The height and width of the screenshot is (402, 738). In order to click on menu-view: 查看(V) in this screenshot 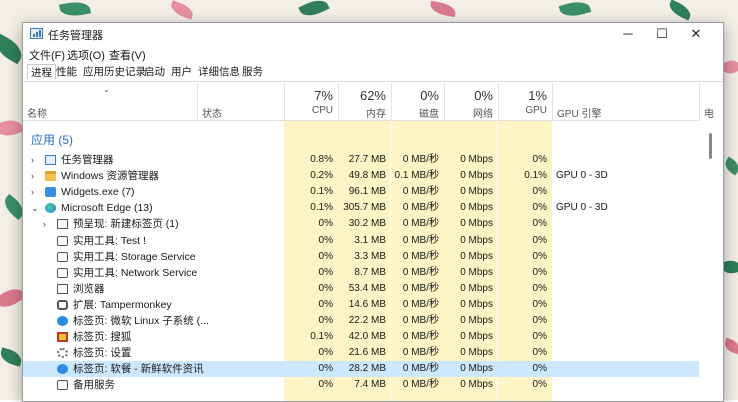, I will do `click(127, 55)`.